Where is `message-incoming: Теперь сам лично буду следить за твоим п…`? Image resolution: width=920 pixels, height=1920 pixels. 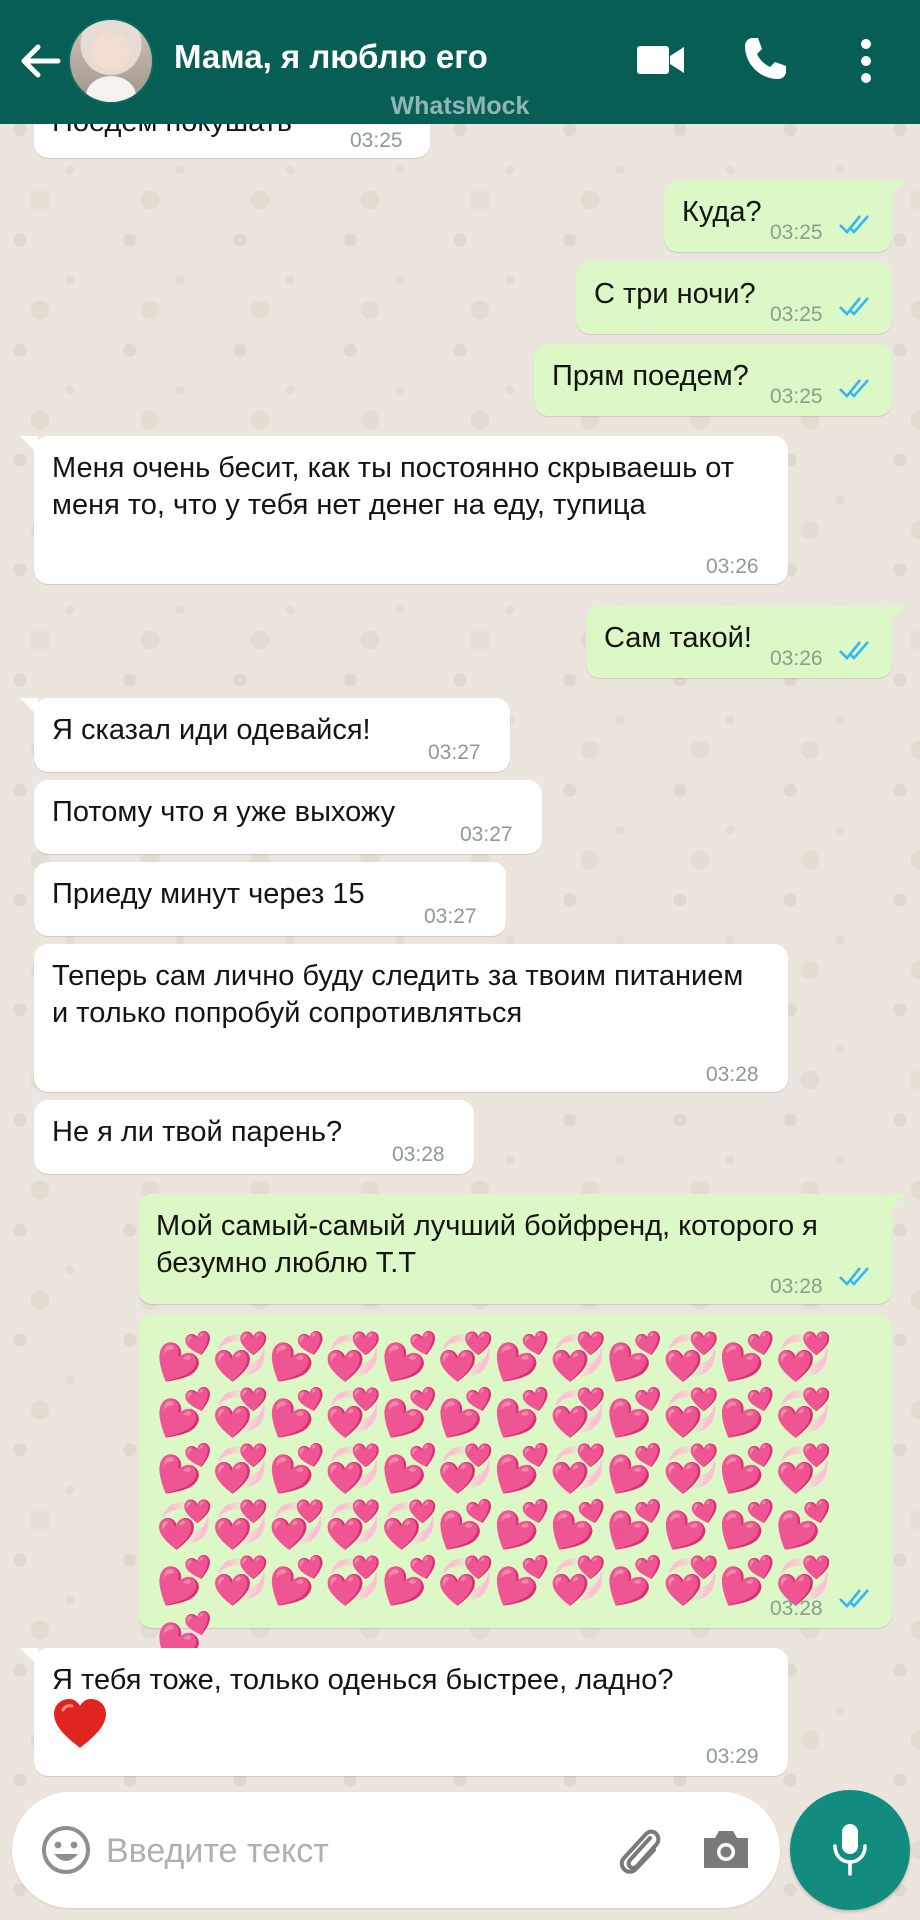 message-incoming: Теперь сам лично буду следить за твоим п… is located at coordinates (411, 1018).